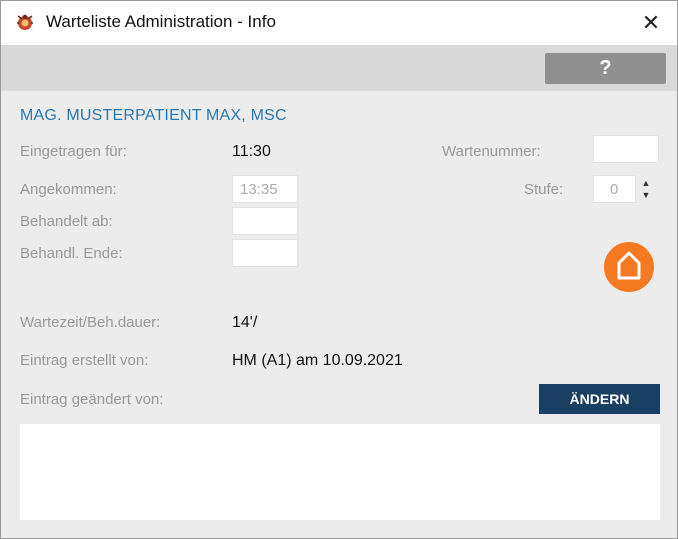  I want to click on ende-label: Behandl. Ende:, so click(71, 253).